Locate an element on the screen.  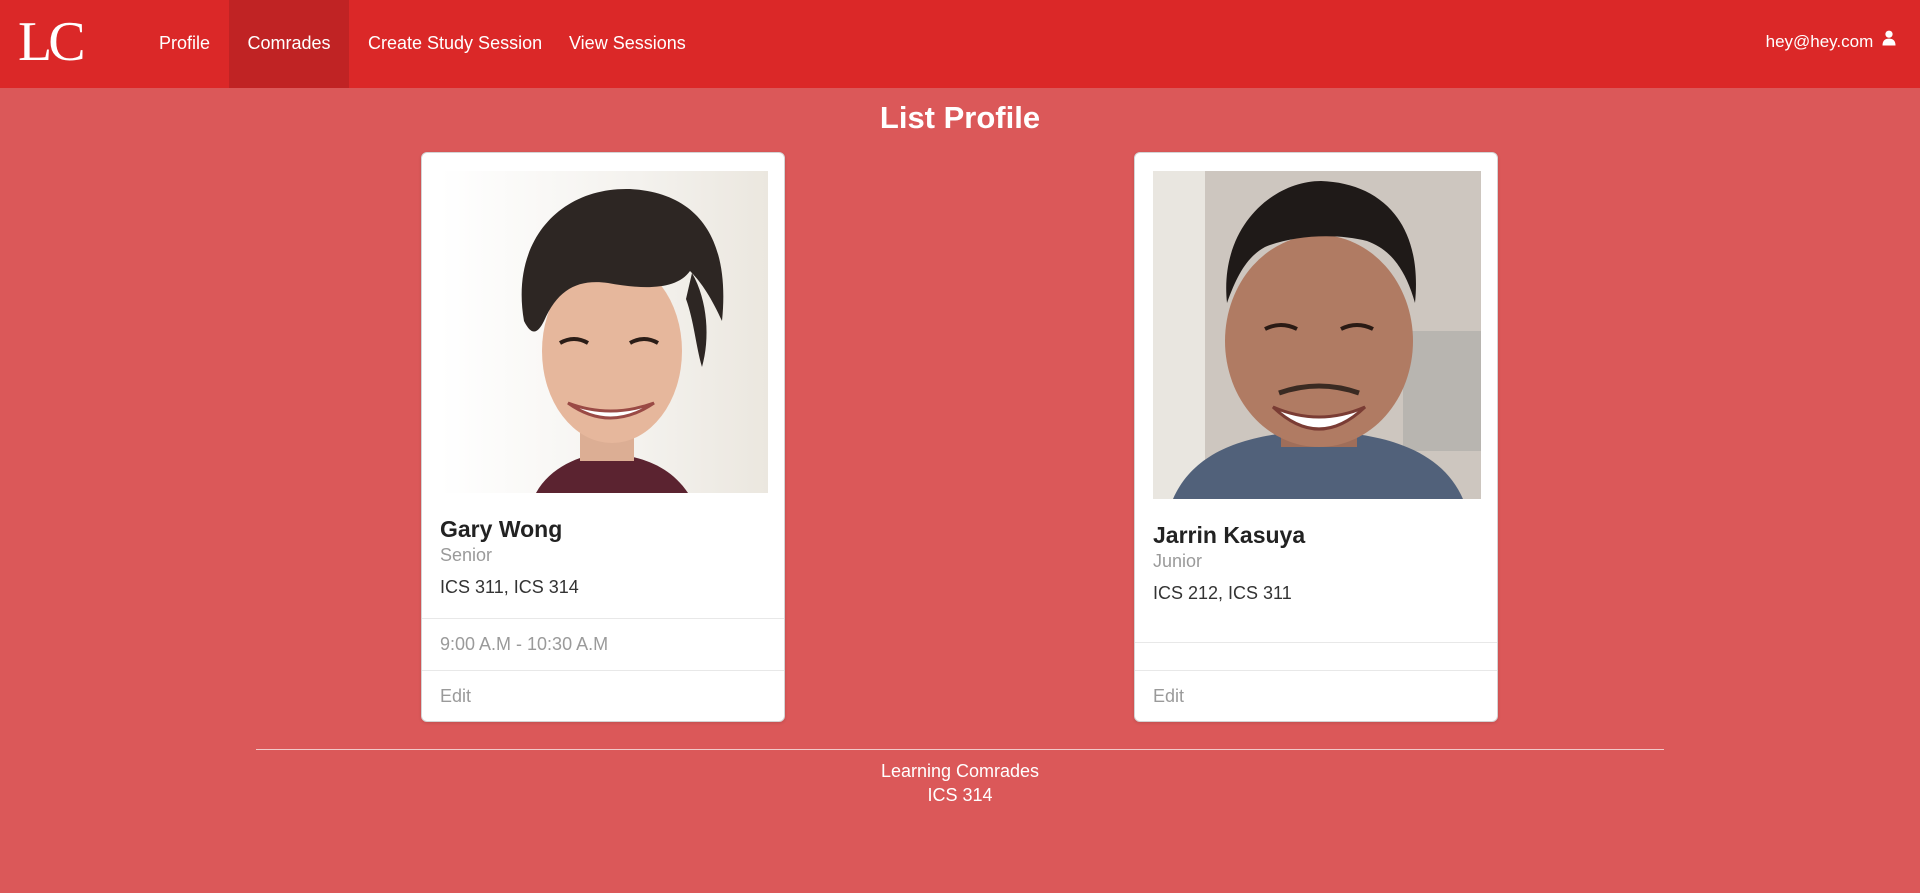
footer-course: ICS 314 is located at coordinates (960, 795).